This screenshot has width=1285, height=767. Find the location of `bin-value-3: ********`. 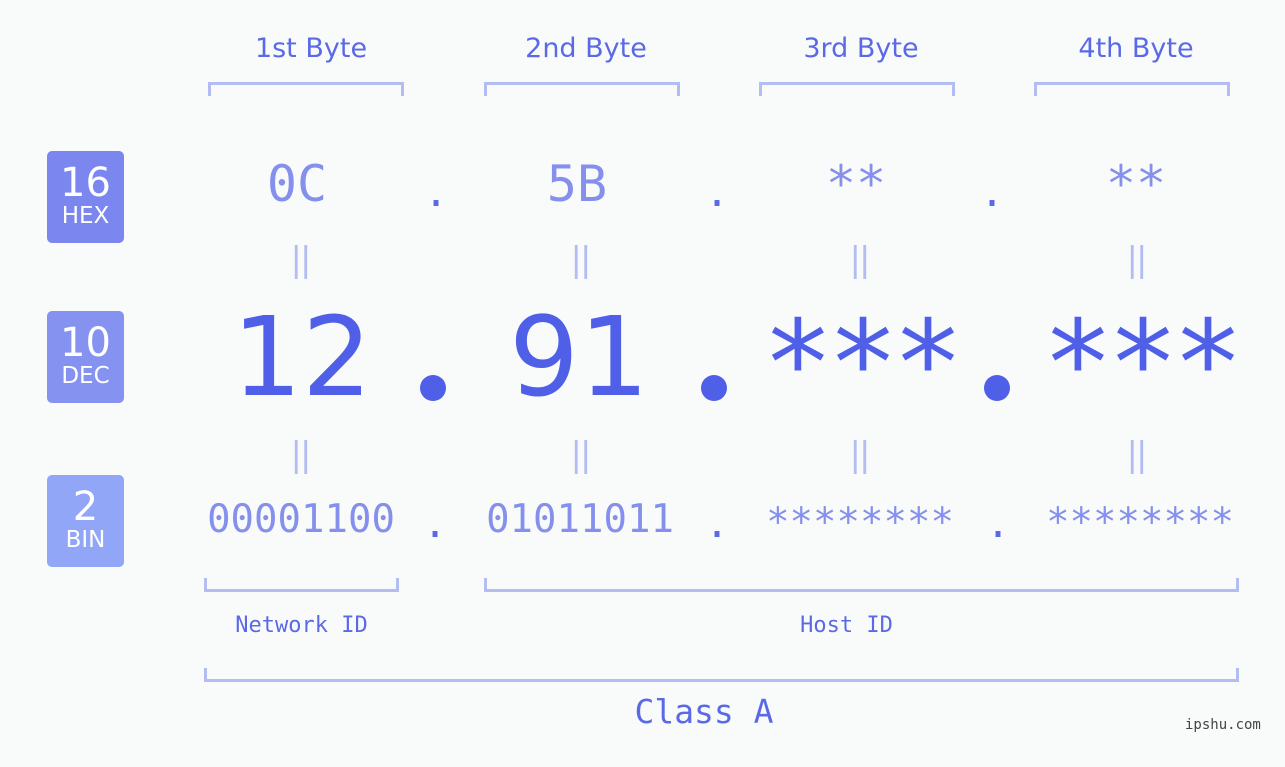

bin-value-3: ******** is located at coordinates (860, 522).